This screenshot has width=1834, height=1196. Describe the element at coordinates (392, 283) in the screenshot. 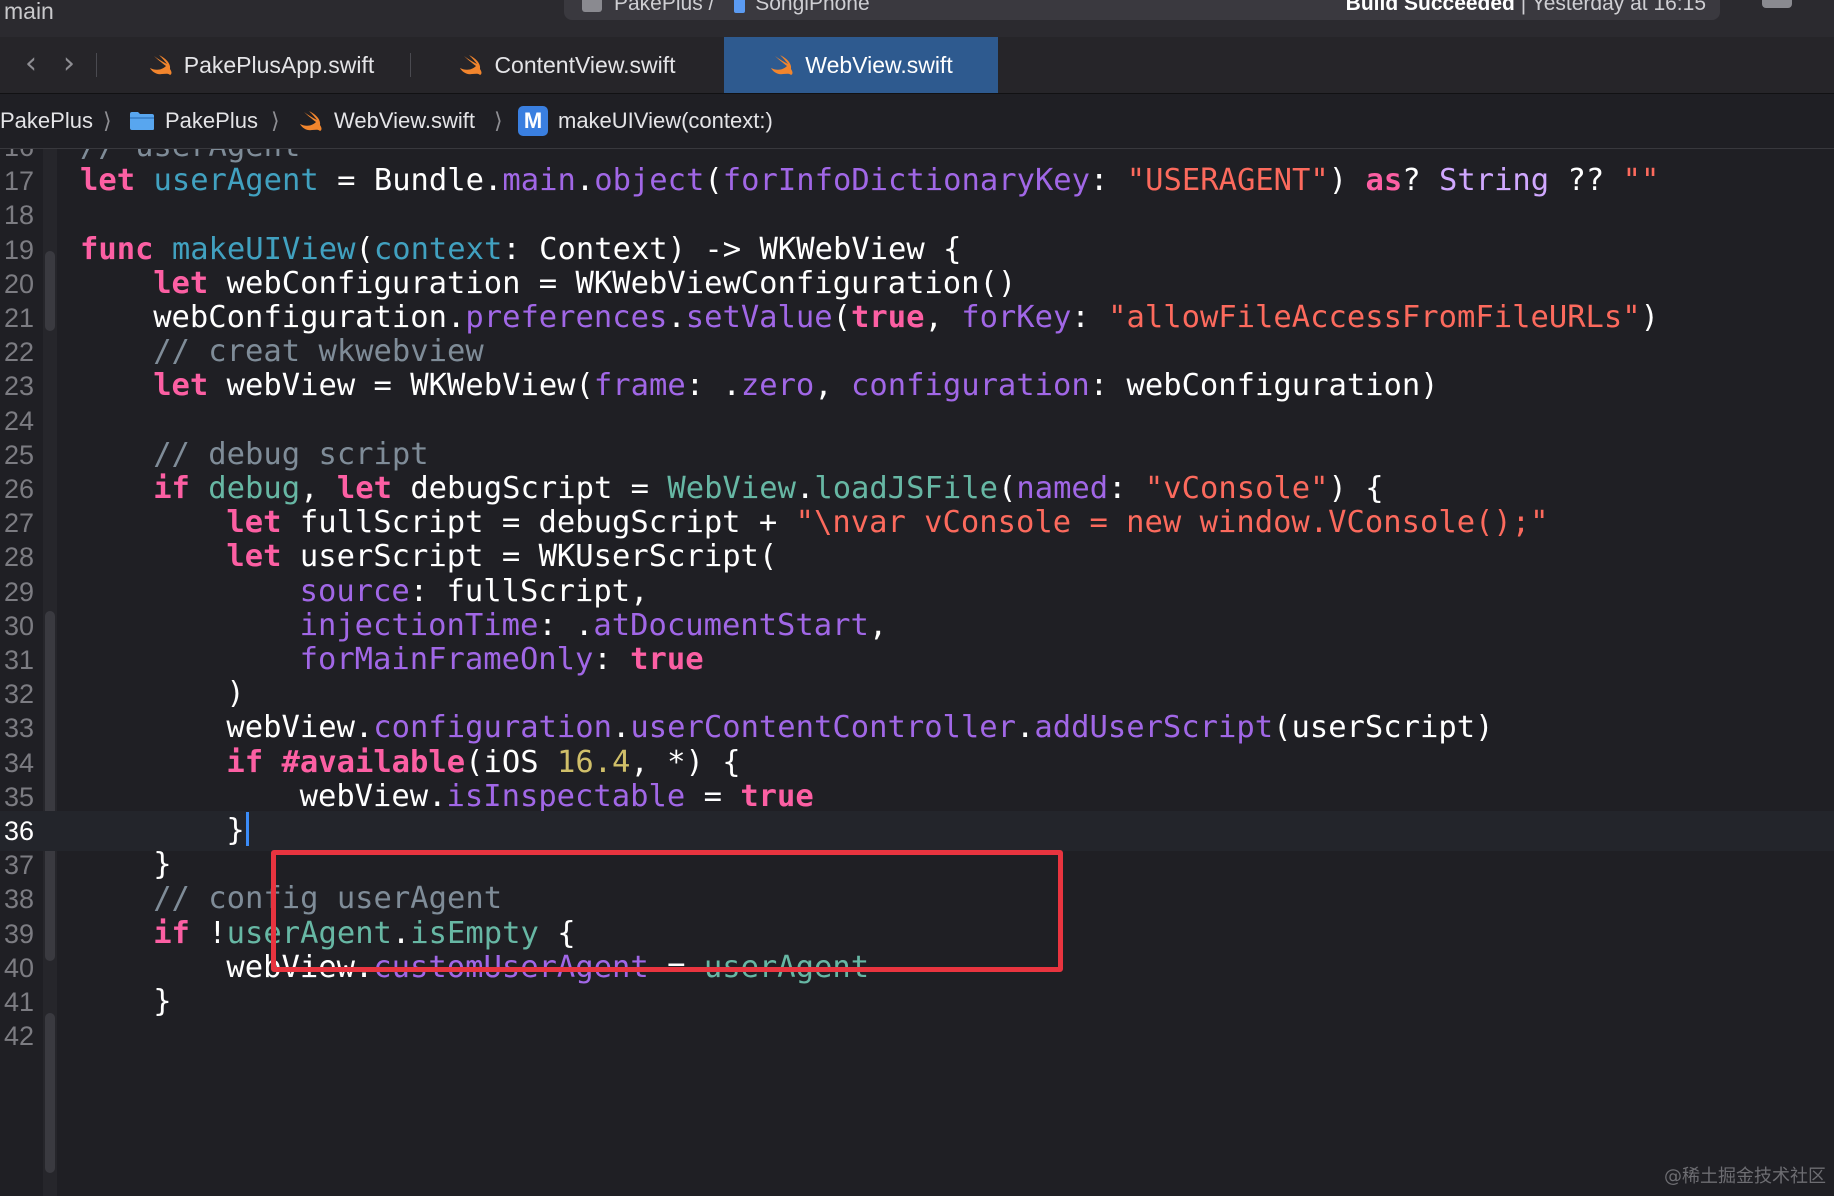

I see `code-token: webConfiguration =` at that location.